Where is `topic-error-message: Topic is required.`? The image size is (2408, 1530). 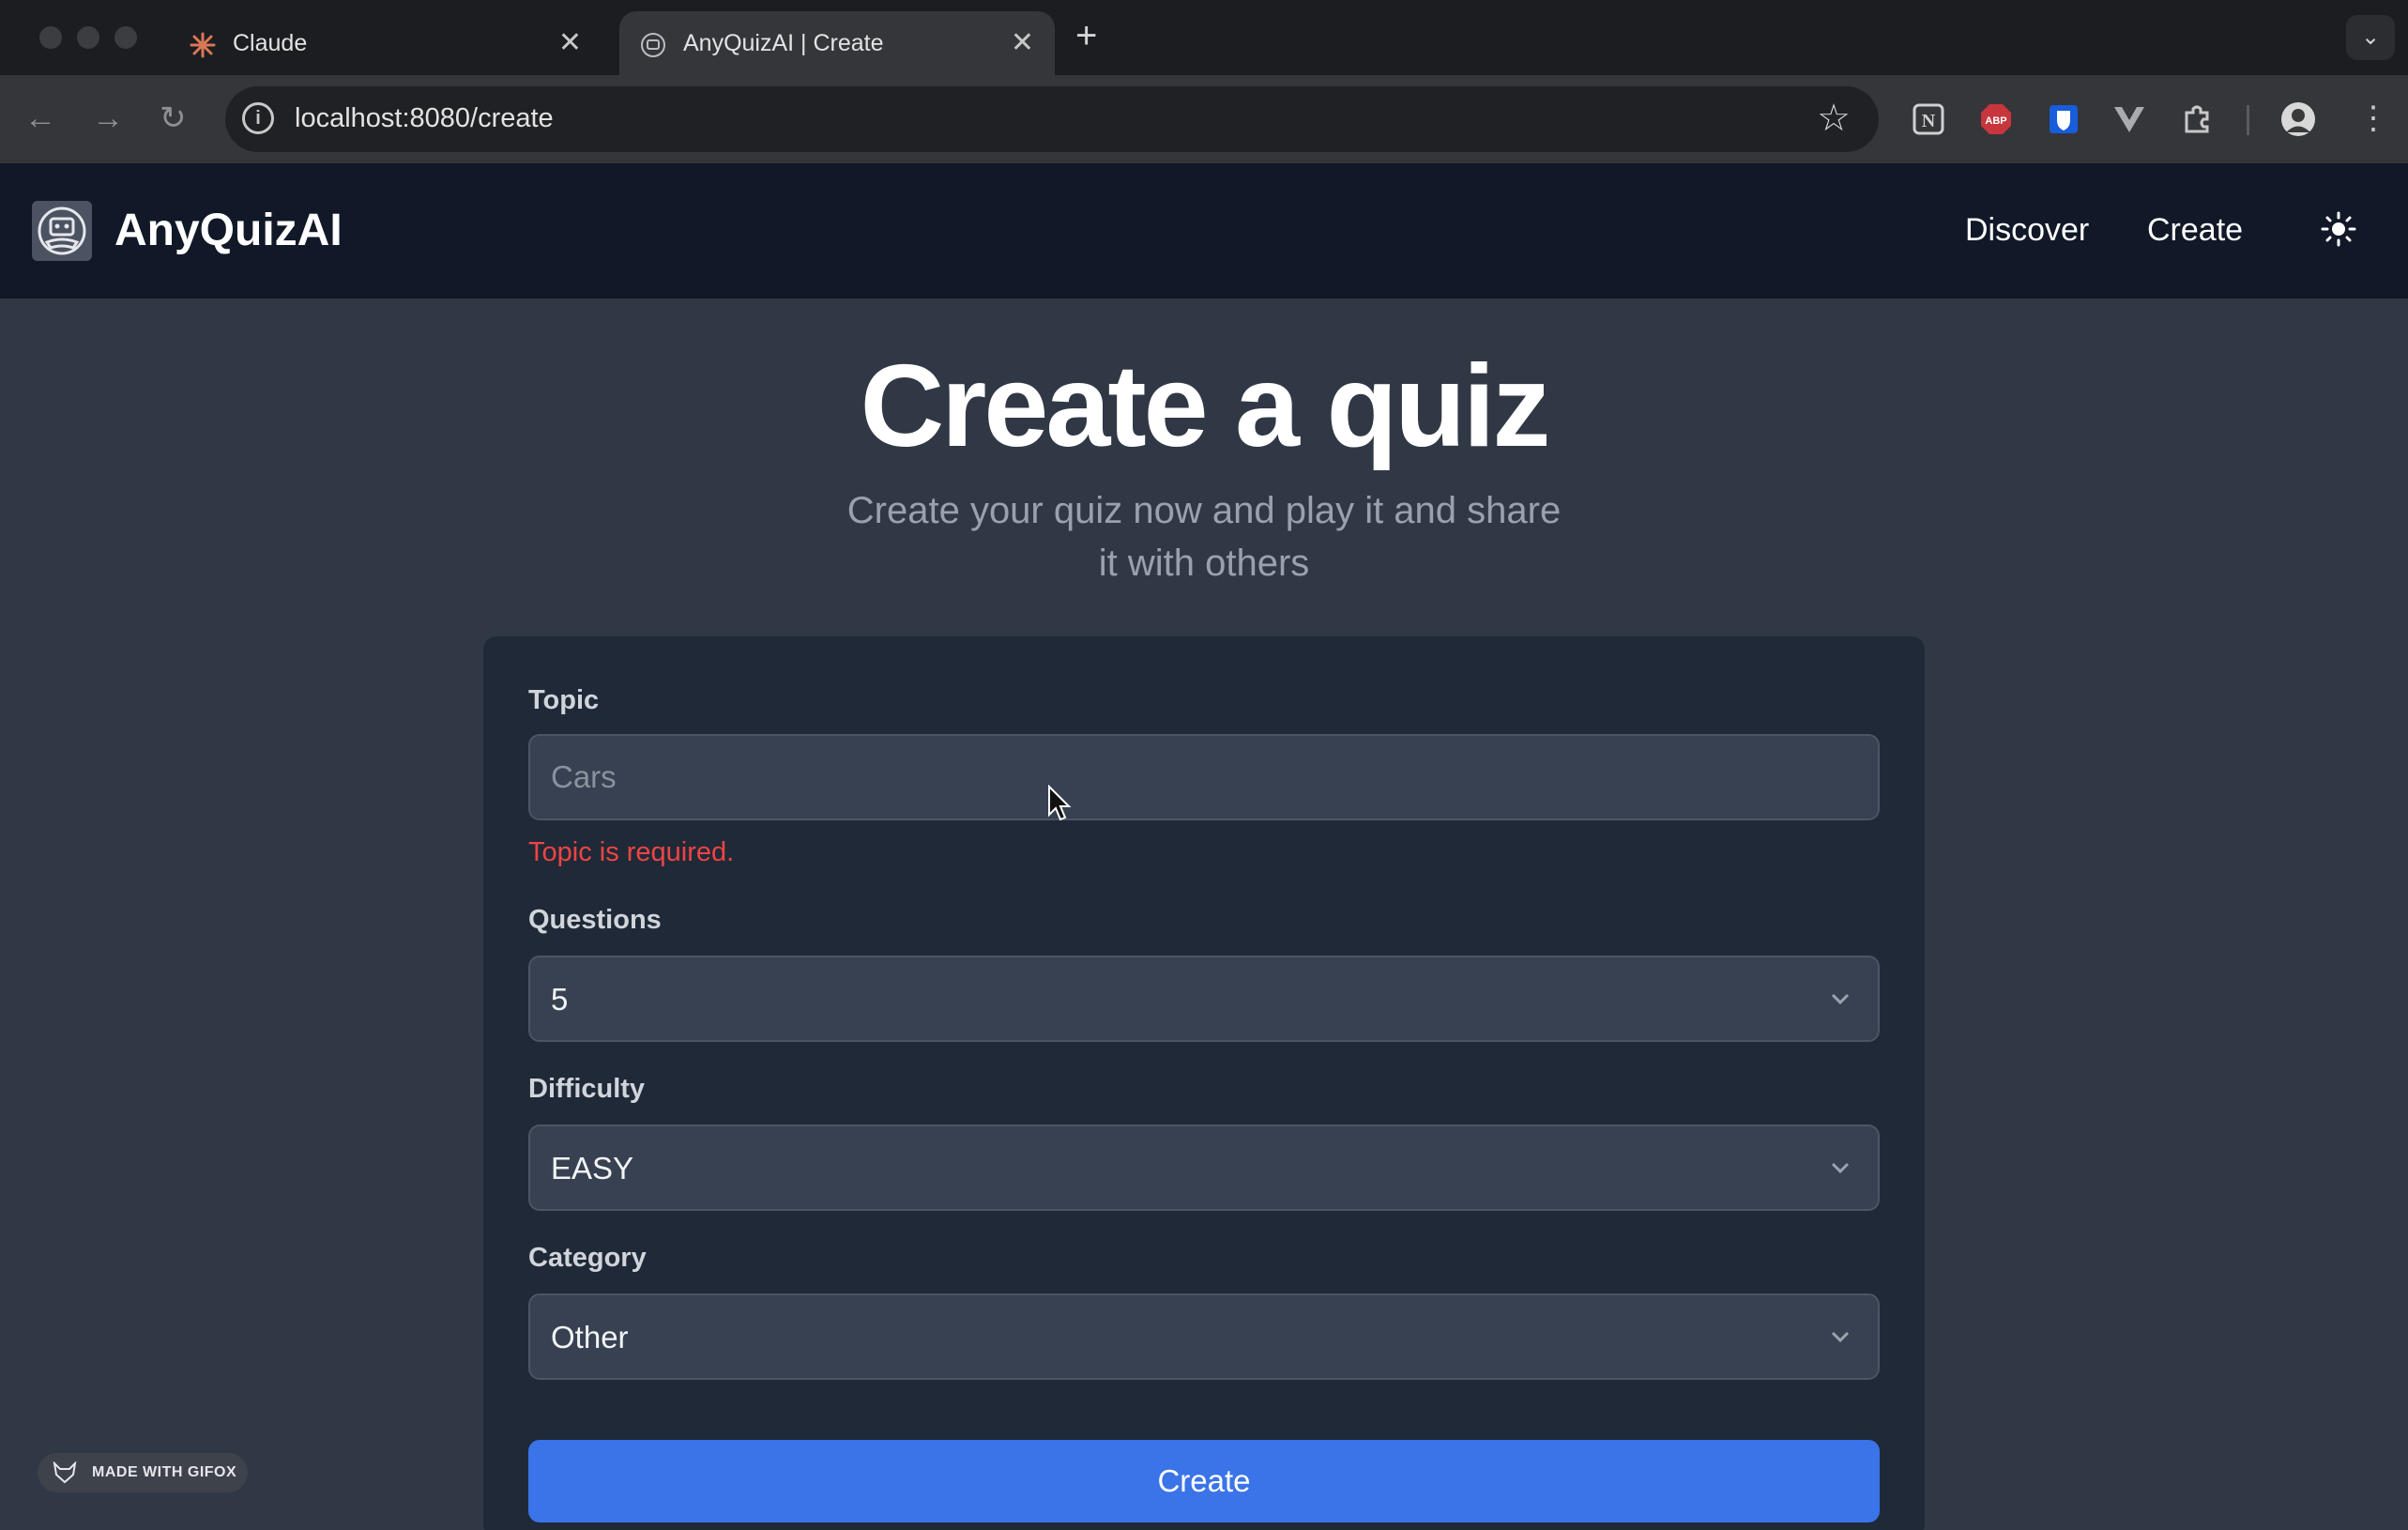 topic-error-message: Topic is required. is located at coordinates (631, 852).